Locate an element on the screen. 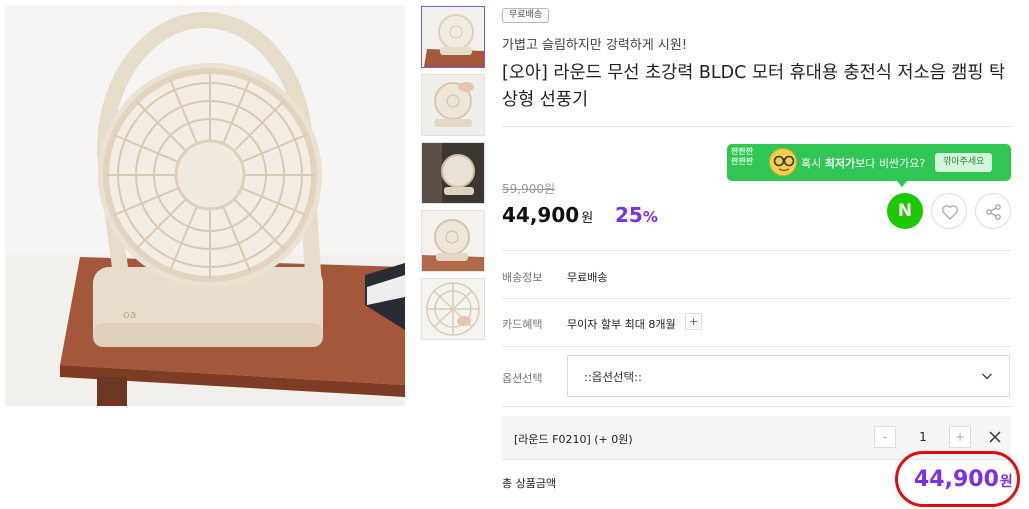  request-discount-button: 깎아주세요 is located at coordinates (964, 162).